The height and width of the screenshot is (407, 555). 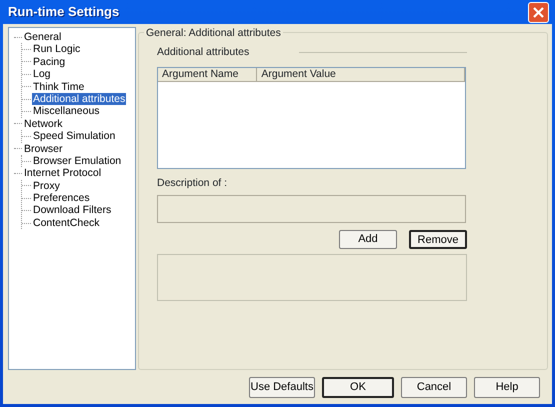 What do you see at coordinates (64, 12) in the screenshot?
I see `window-title: Run-time Settings` at bounding box center [64, 12].